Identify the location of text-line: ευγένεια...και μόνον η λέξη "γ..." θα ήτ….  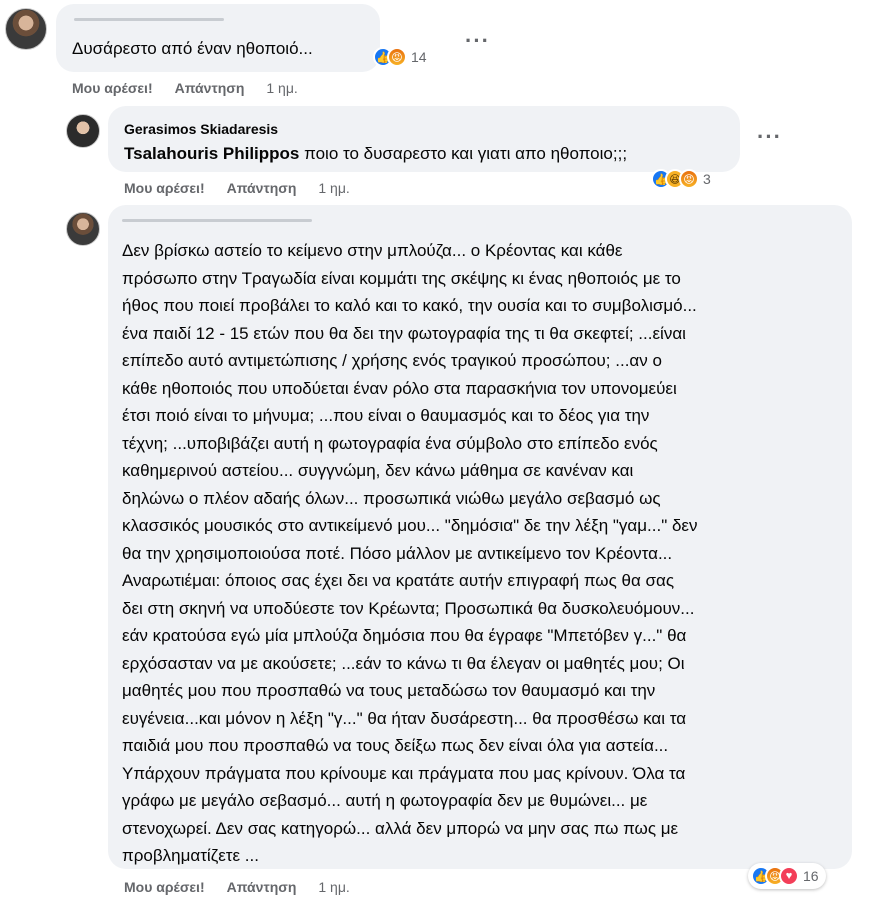
(404, 718).